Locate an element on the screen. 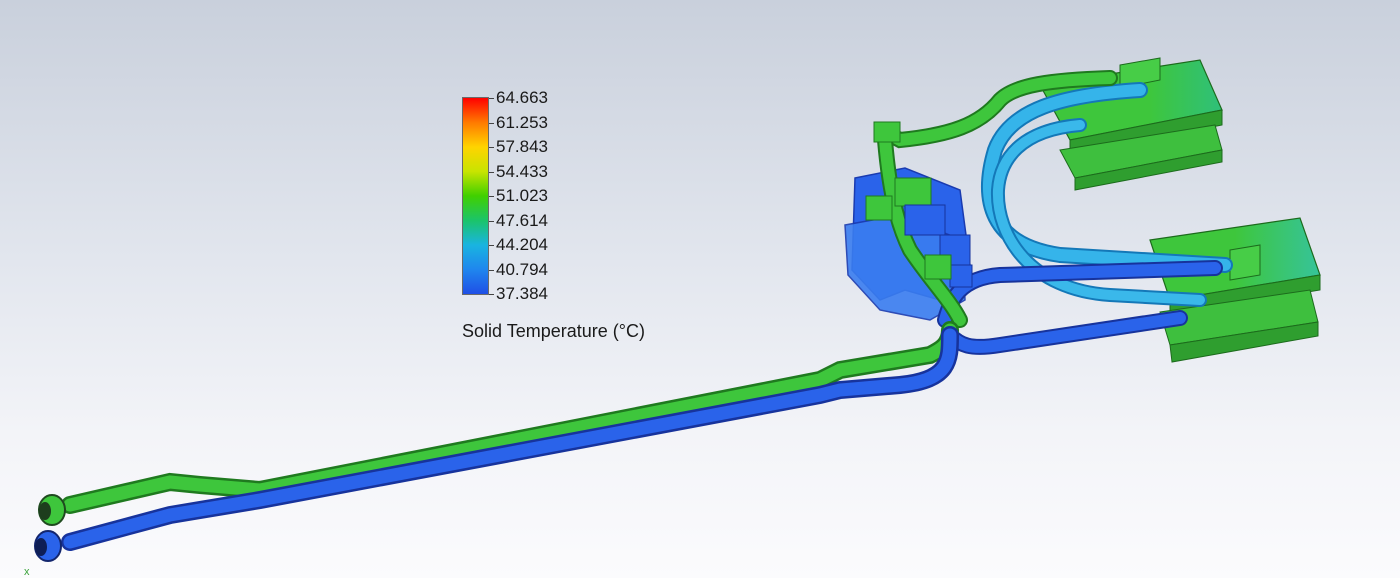 The width and height of the screenshot is (1400, 578). legend-tick-label: 64.663 is located at coordinates (522, 97).